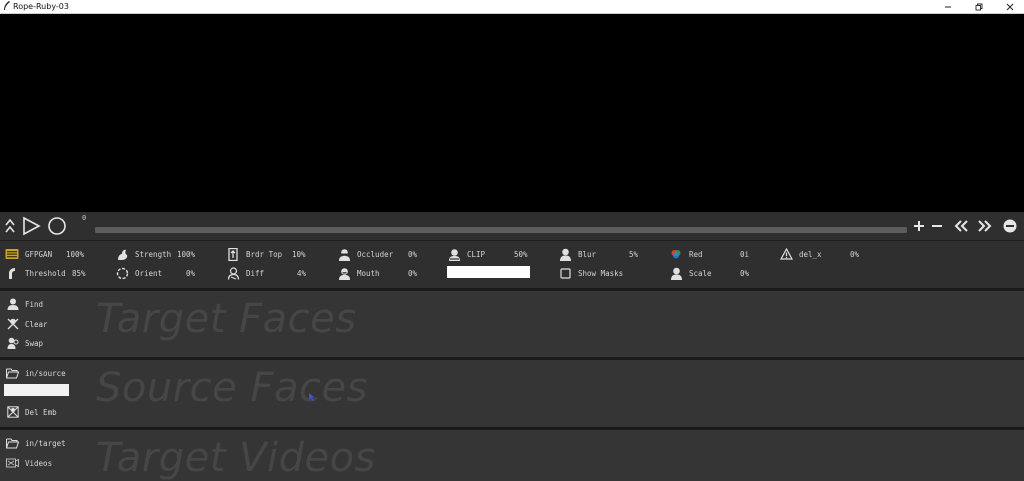 The width and height of the screenshot is (1024, 481). What do you see at coordinates (466, 254) in the screenshot?
I see `param-clip: CLIP` at bounding box center [466, 254].